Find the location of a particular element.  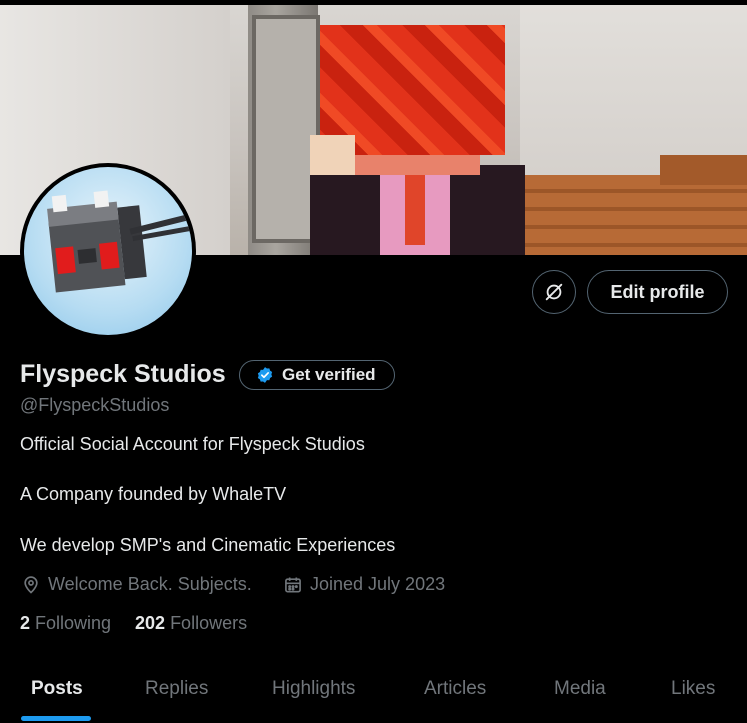

tab-media: Media is located at coordinates (580, 689).